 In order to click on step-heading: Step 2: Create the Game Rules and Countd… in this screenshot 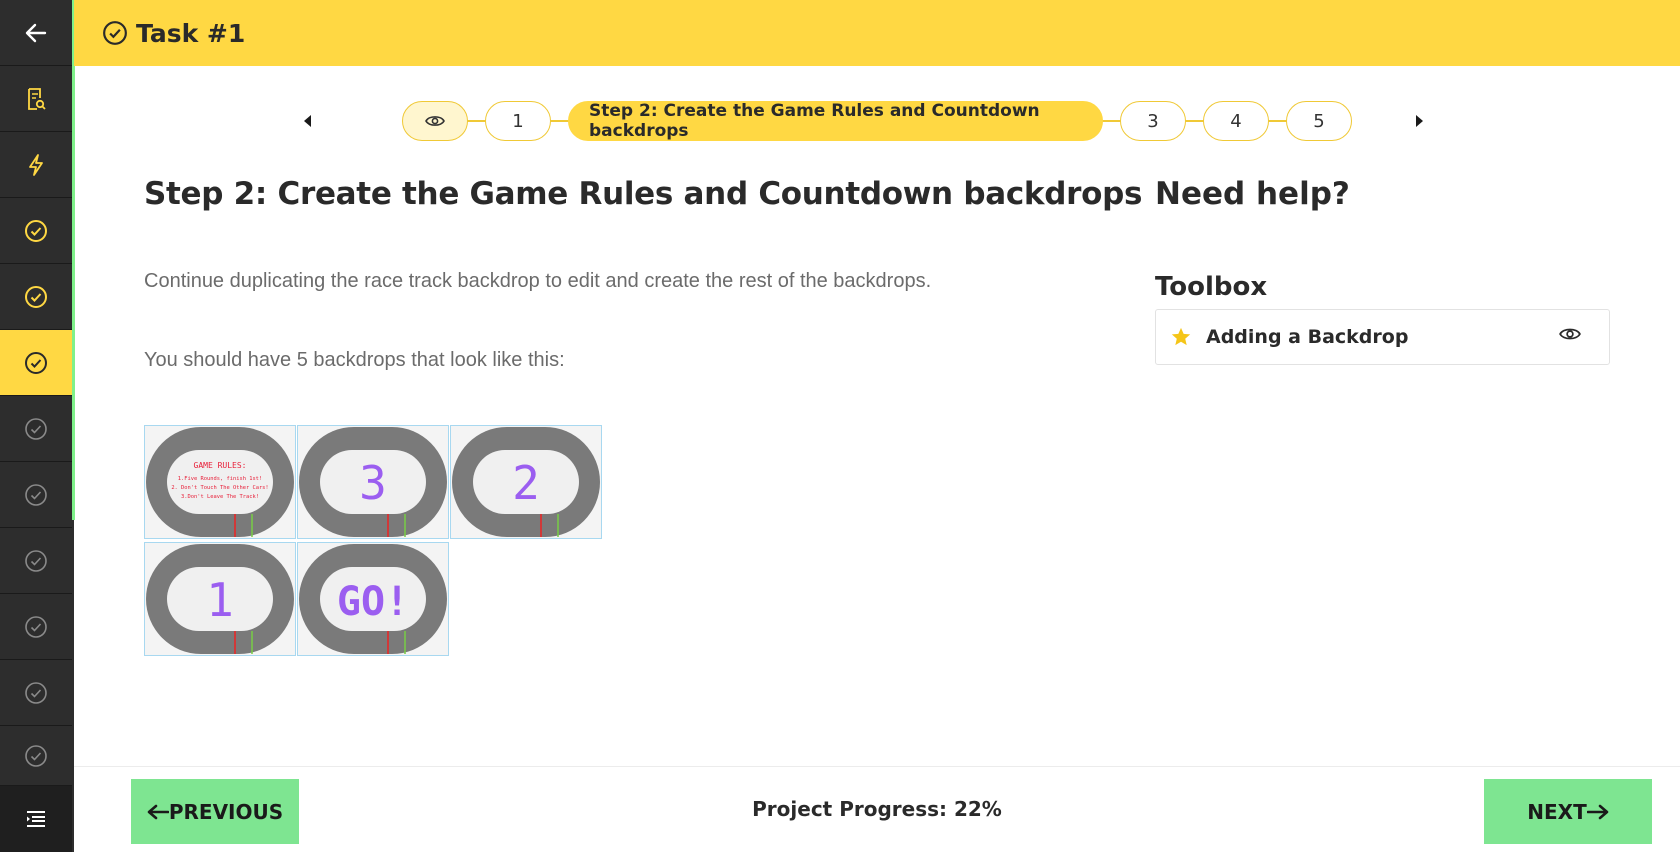, I will do `click(643, 194)`.